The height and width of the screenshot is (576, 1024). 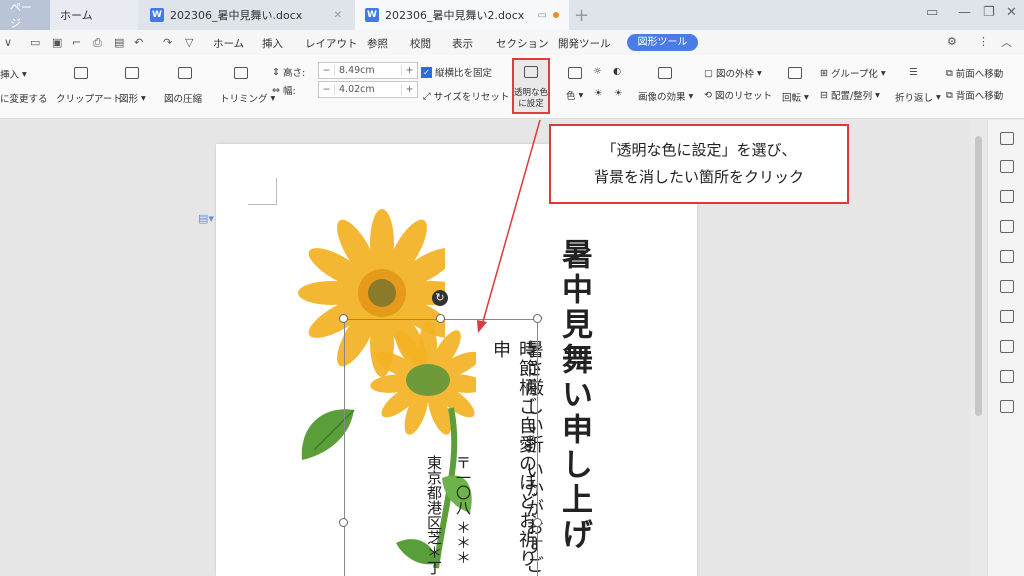 What do you see at coordinates (1007, 226) in the screenshot?
I see `image-icon` at bounding box center [1007, 226].